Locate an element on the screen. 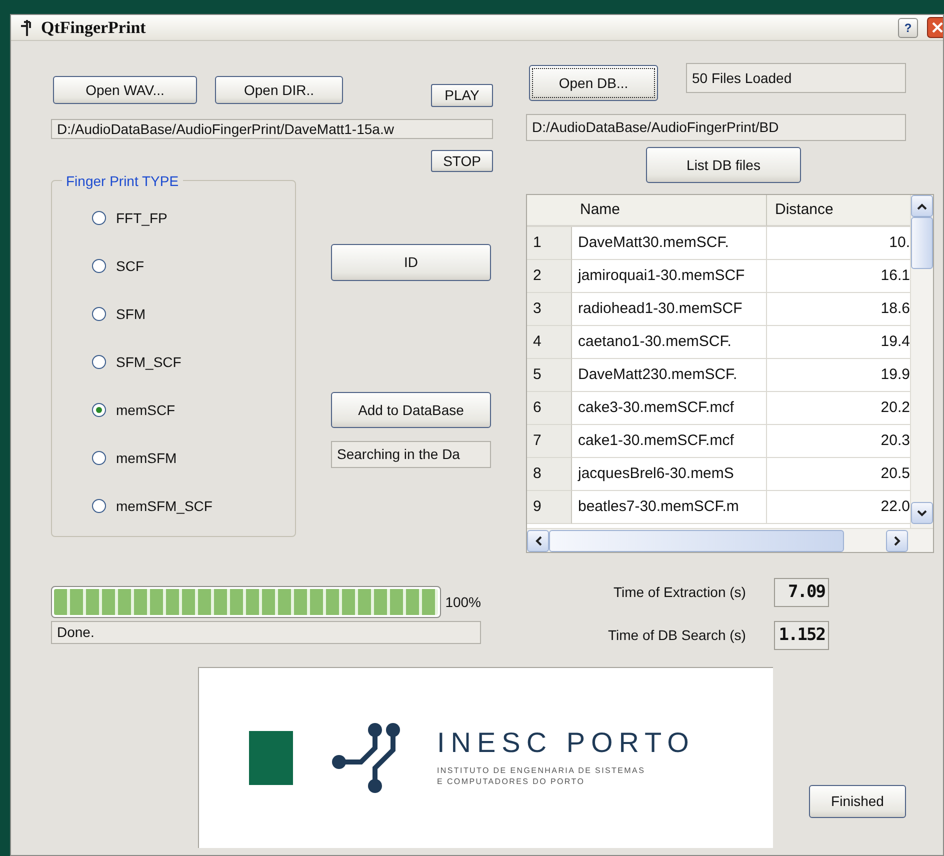  window-title: QtFingerPrint is located at coordinates (93, 27).